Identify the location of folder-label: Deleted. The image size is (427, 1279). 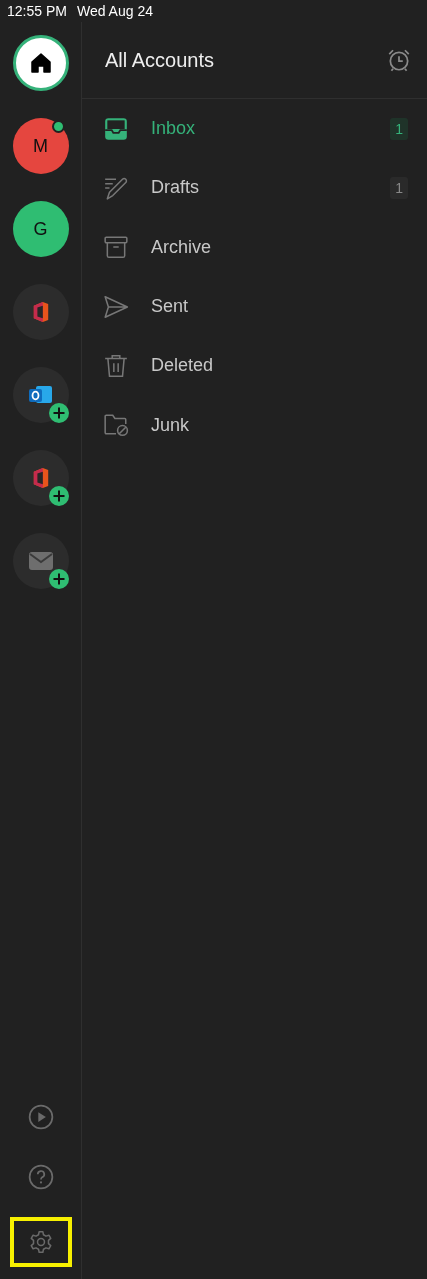
(183, 366).